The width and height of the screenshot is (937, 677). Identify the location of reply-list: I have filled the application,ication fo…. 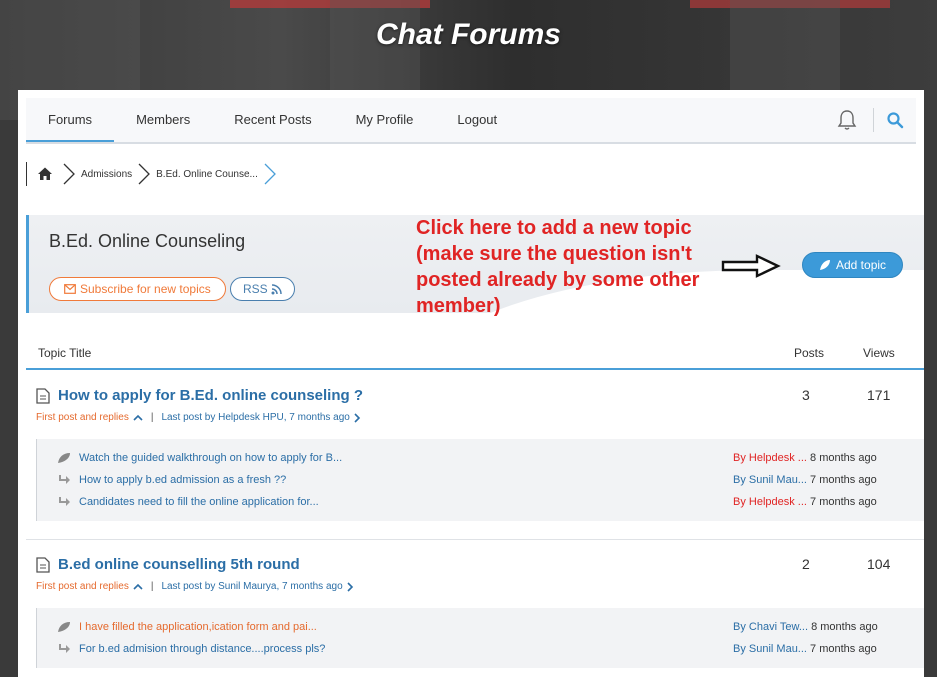
(480, 638).